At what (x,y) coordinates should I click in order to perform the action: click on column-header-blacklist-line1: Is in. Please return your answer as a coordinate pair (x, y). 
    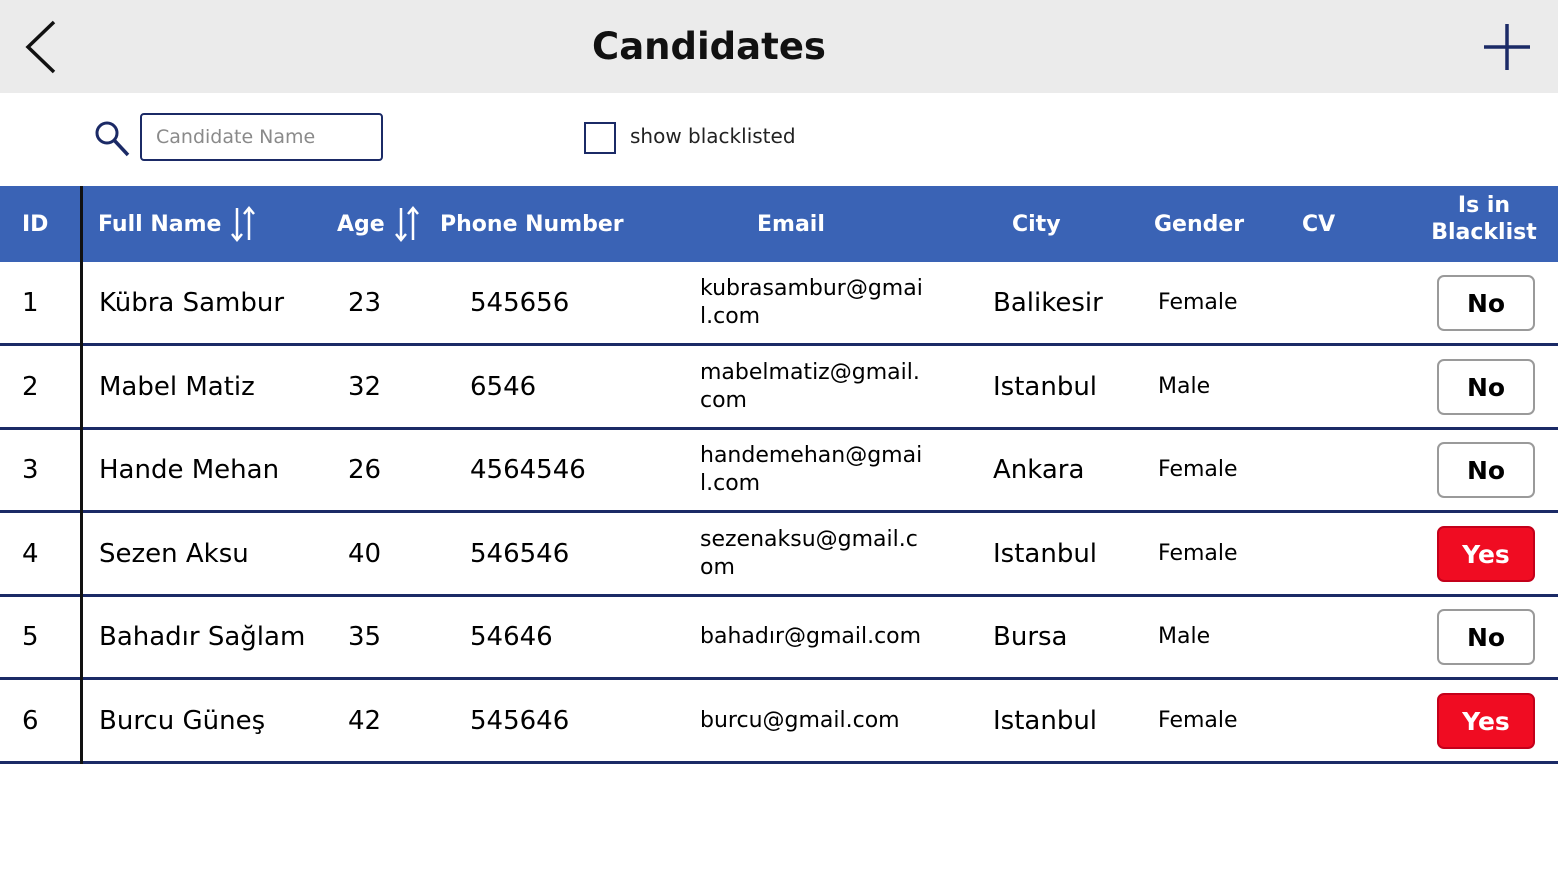
    Looking at the image, I should click on (1484, 205).